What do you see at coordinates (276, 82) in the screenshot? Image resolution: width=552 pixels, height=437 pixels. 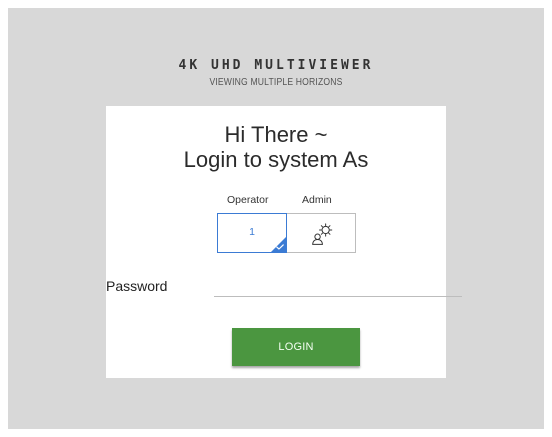 I see `brand-subtitle: VIEWING MULTIPLE HORIZONS` at bounding box center [276, 82].